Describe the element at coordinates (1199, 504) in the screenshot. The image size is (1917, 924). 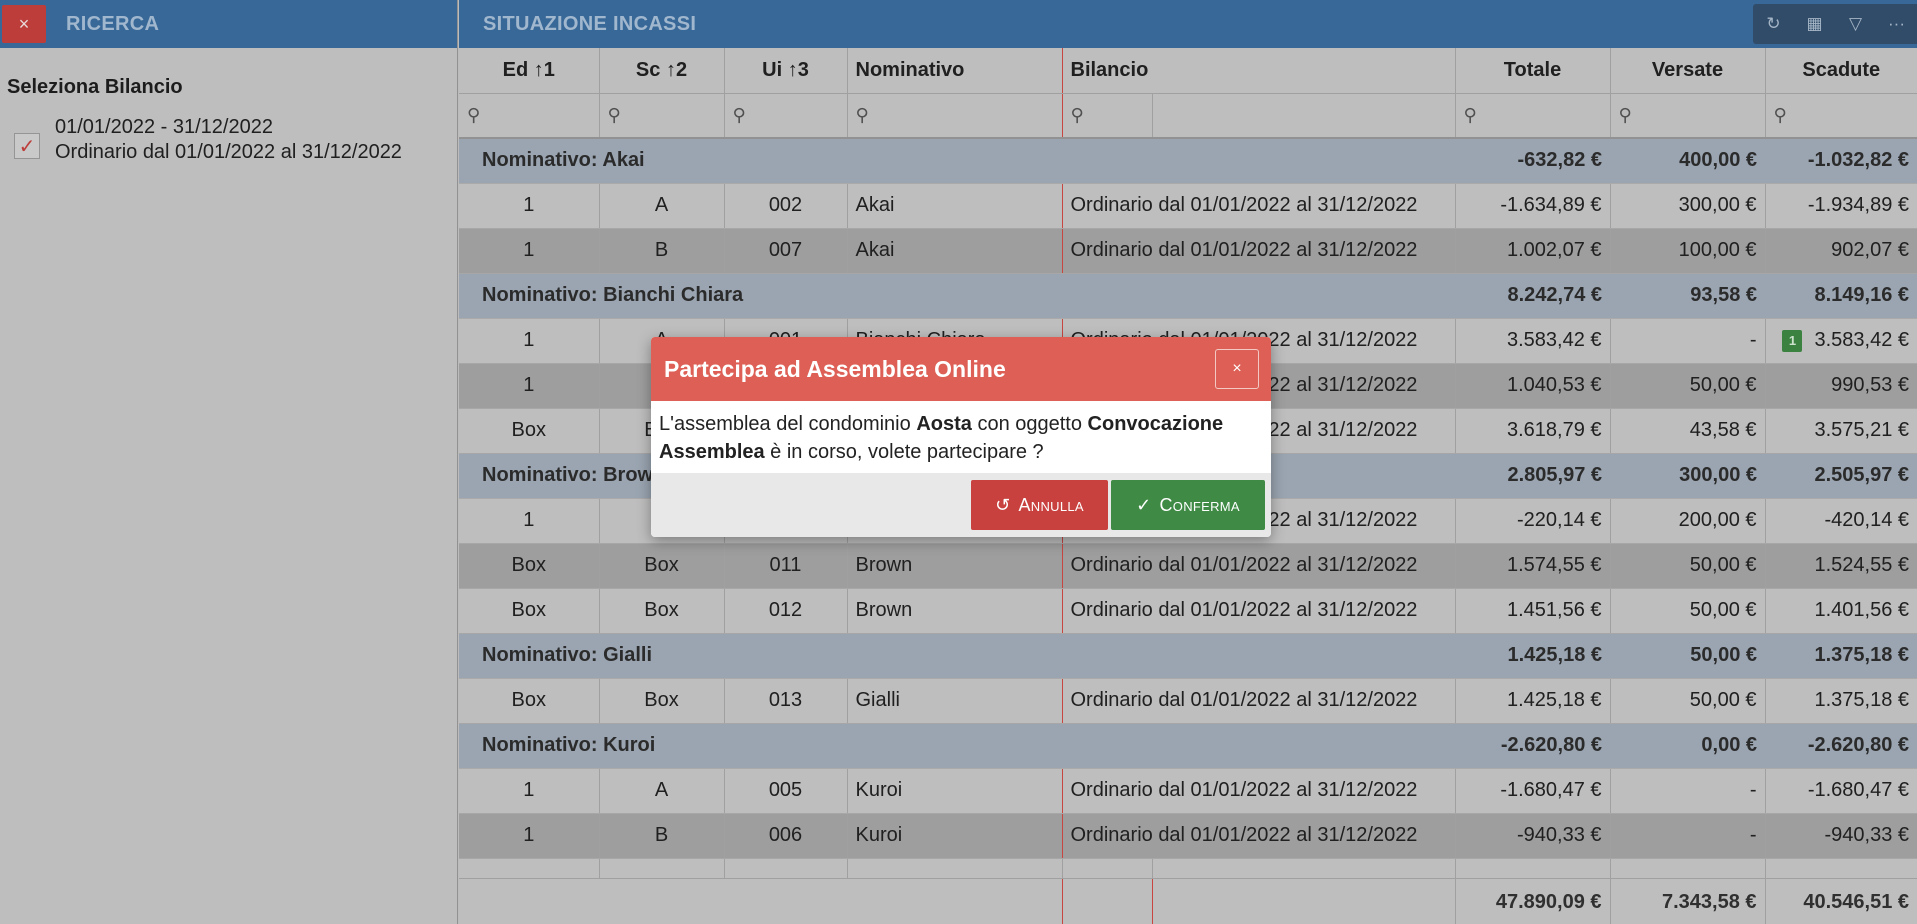
I see `confirm-button-label: Conferma` at that location.